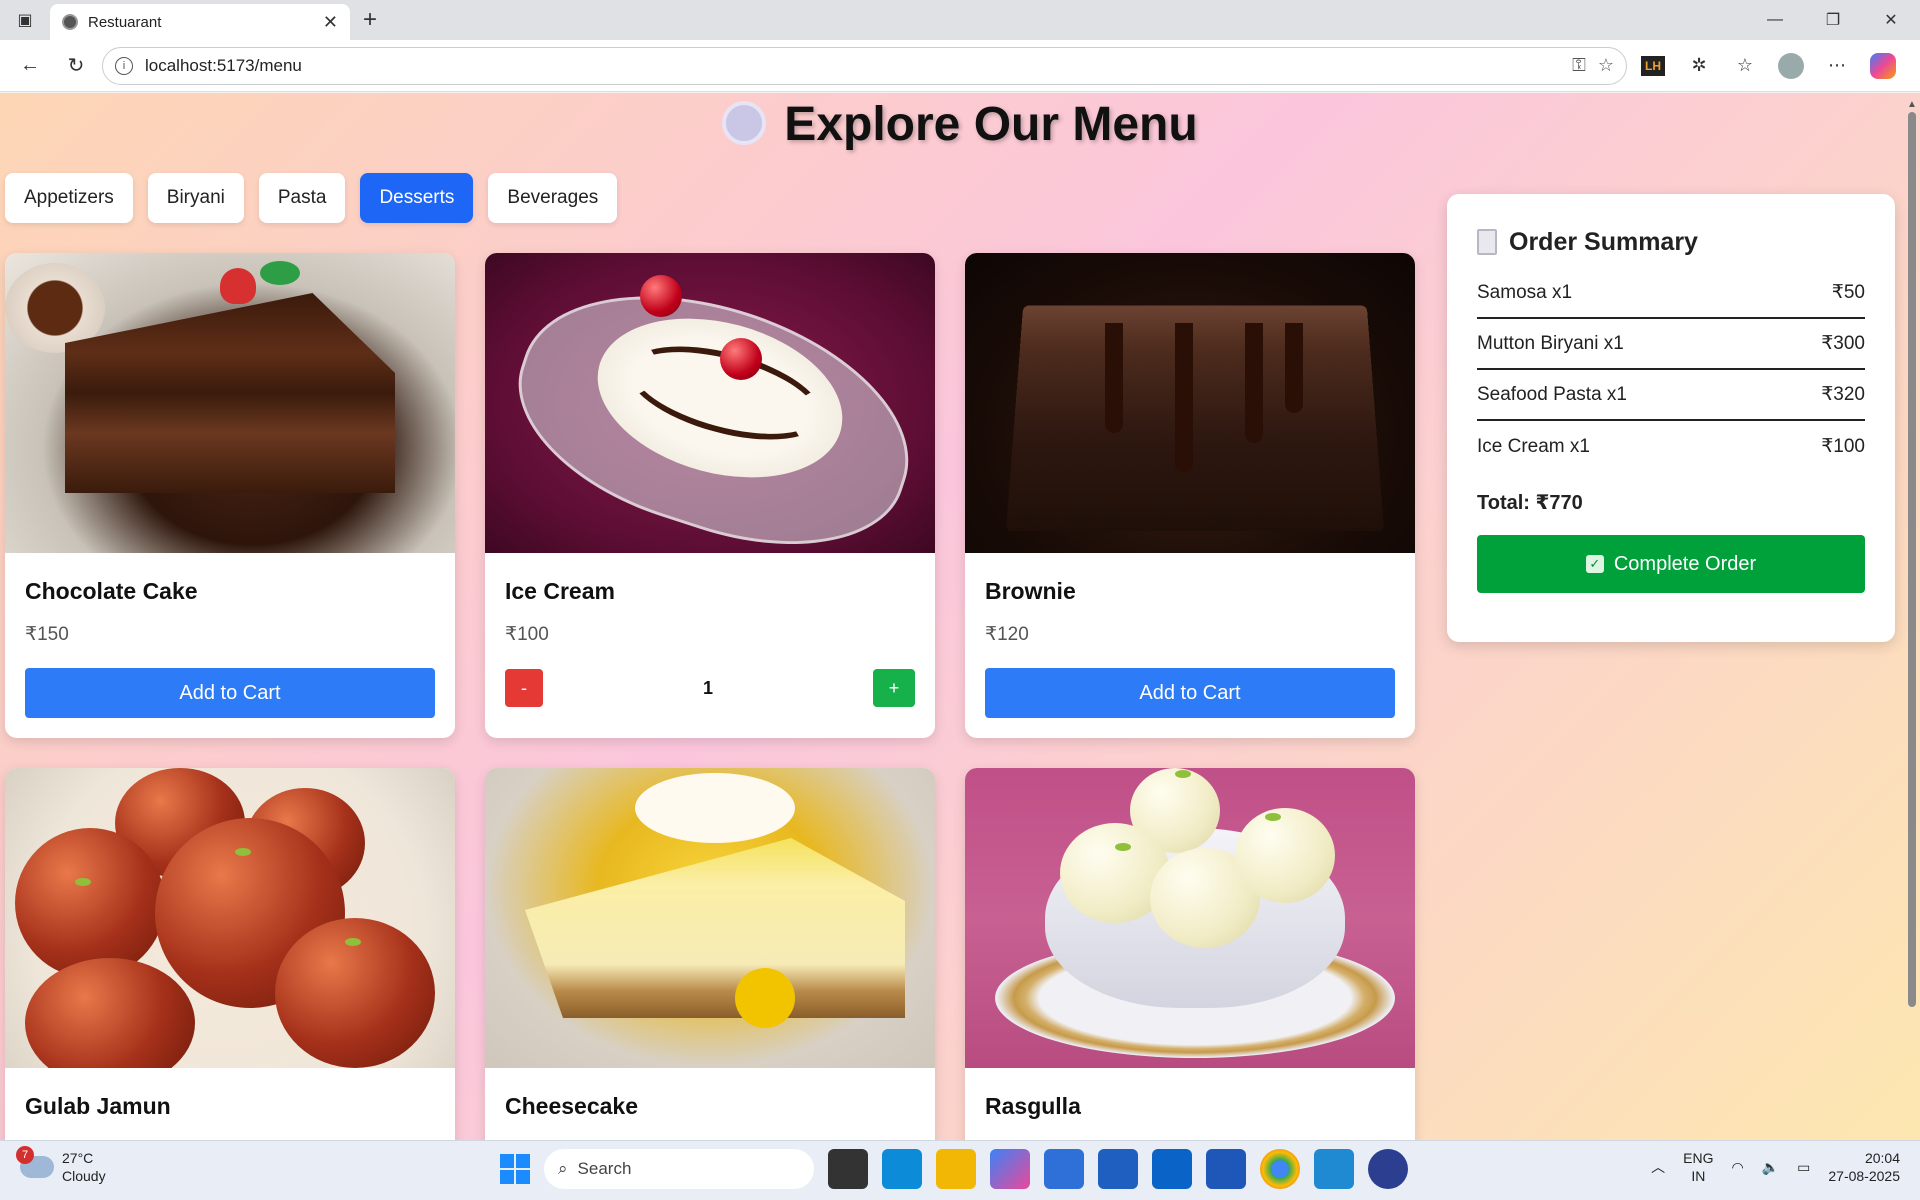 Image resolution: width=1920 pixels, height=1200 pixels. What do you see at coordinates (1685, 563) in the screenshot?
I see `complete-order-label: Complete Order` at bounding box center [1685, 563].